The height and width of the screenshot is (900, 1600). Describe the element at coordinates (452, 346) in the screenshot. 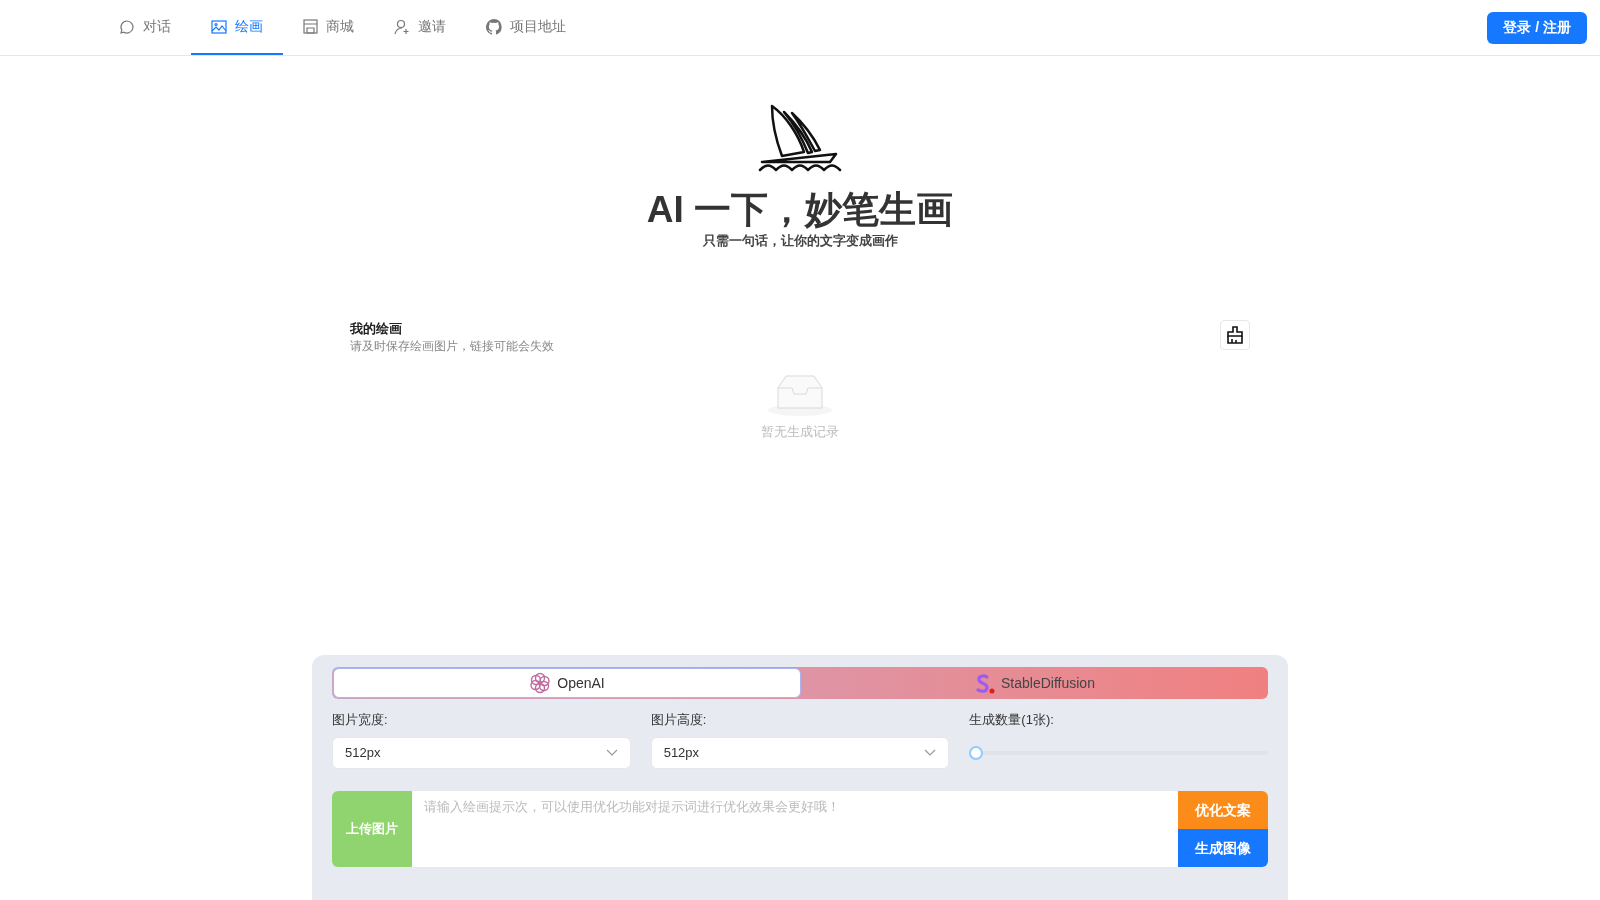

I see `section-note: 请及时保存绘画图片，链接可能会失效` at that location.